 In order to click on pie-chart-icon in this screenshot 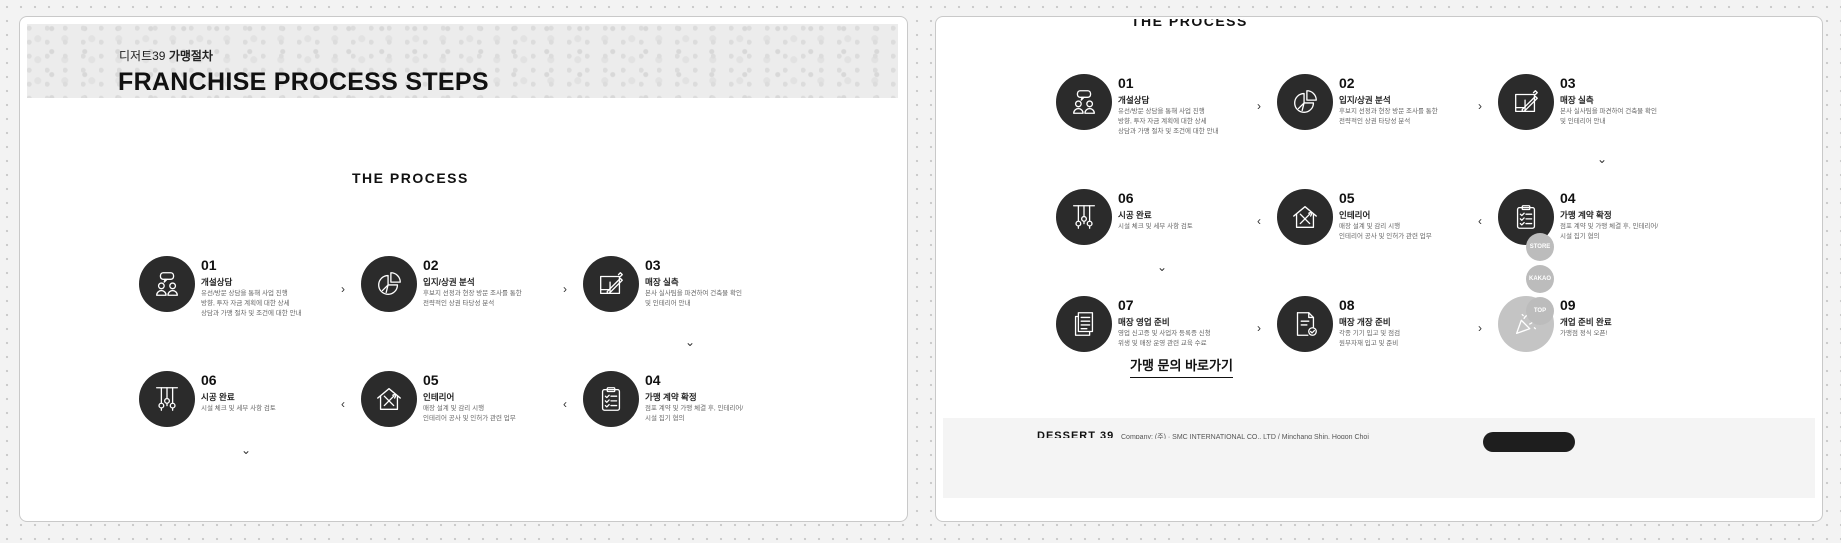, I will do `click(389, 284)`.